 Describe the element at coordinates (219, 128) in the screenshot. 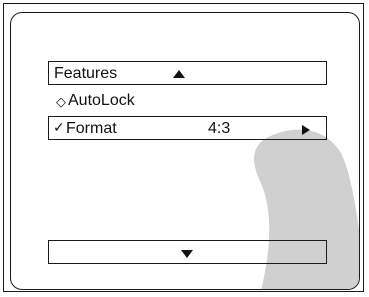

I see `format-value: 4:3` at that location.